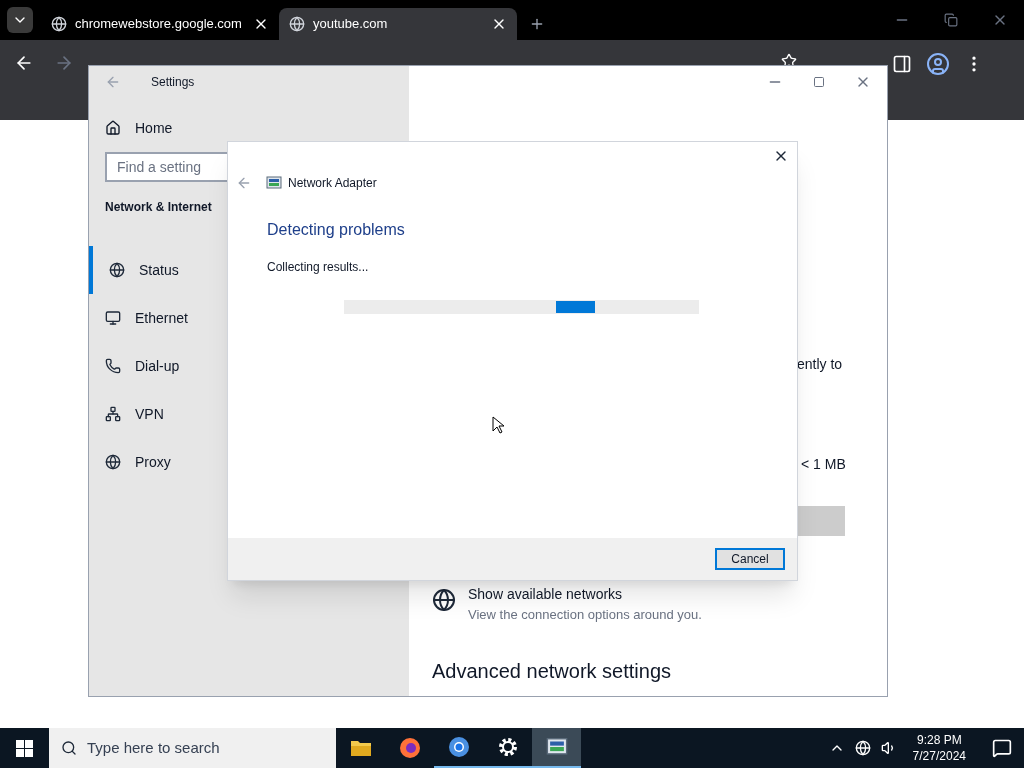  What do you see at coordinates (823, 464) in the screenshot?
I see `data-usage-text: < 1 MB` at bounding box center [823, 464].